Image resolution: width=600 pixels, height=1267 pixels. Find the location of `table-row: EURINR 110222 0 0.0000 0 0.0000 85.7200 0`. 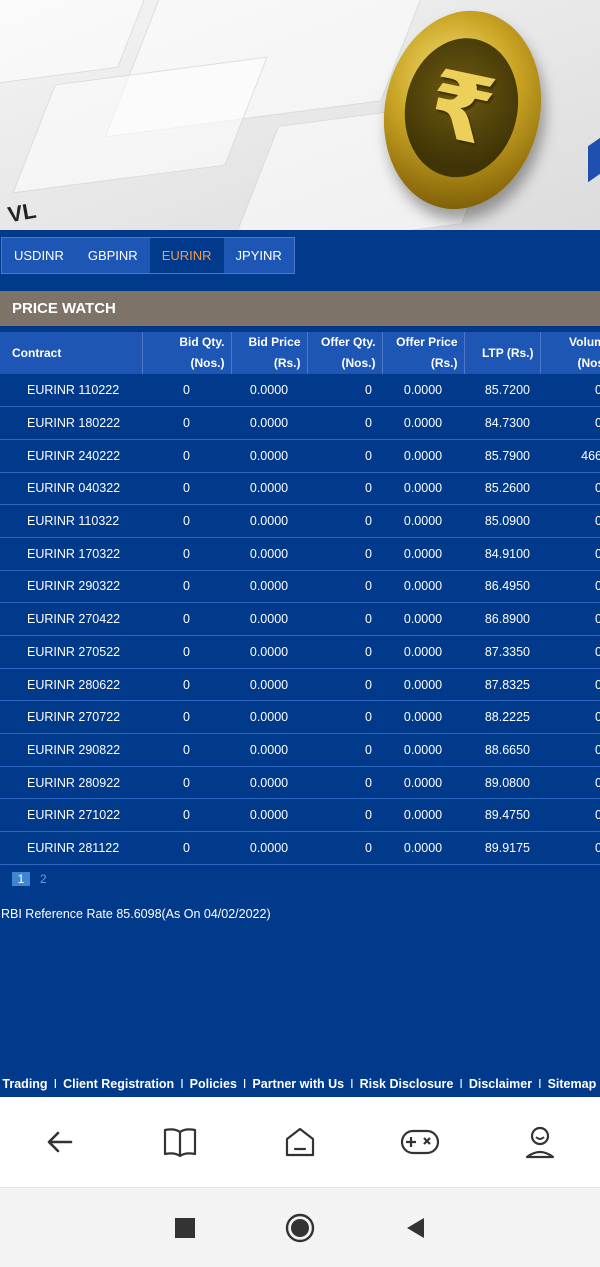

table-row: EURINR 110222 0 0.0000 0 0.0000 85.7200 0 is located at coordinates (300, 391).